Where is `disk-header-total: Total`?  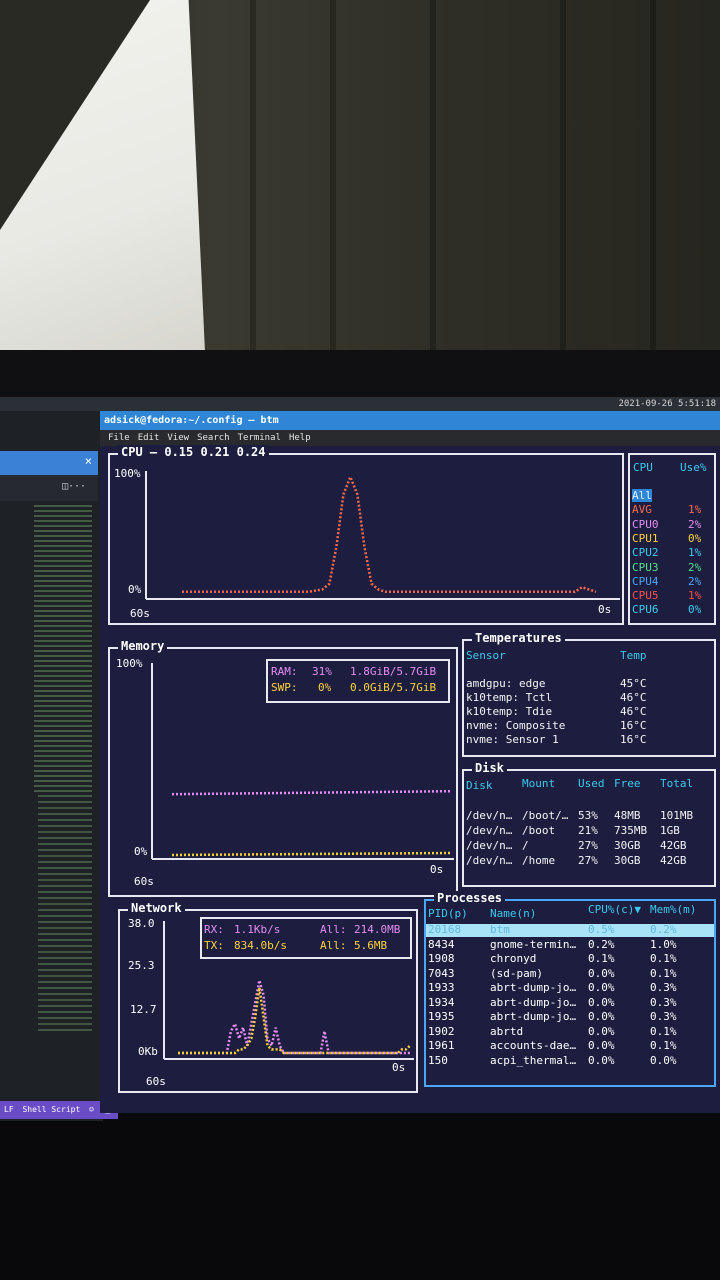 disk-header-total: Total is located at coordinates (677, 783).